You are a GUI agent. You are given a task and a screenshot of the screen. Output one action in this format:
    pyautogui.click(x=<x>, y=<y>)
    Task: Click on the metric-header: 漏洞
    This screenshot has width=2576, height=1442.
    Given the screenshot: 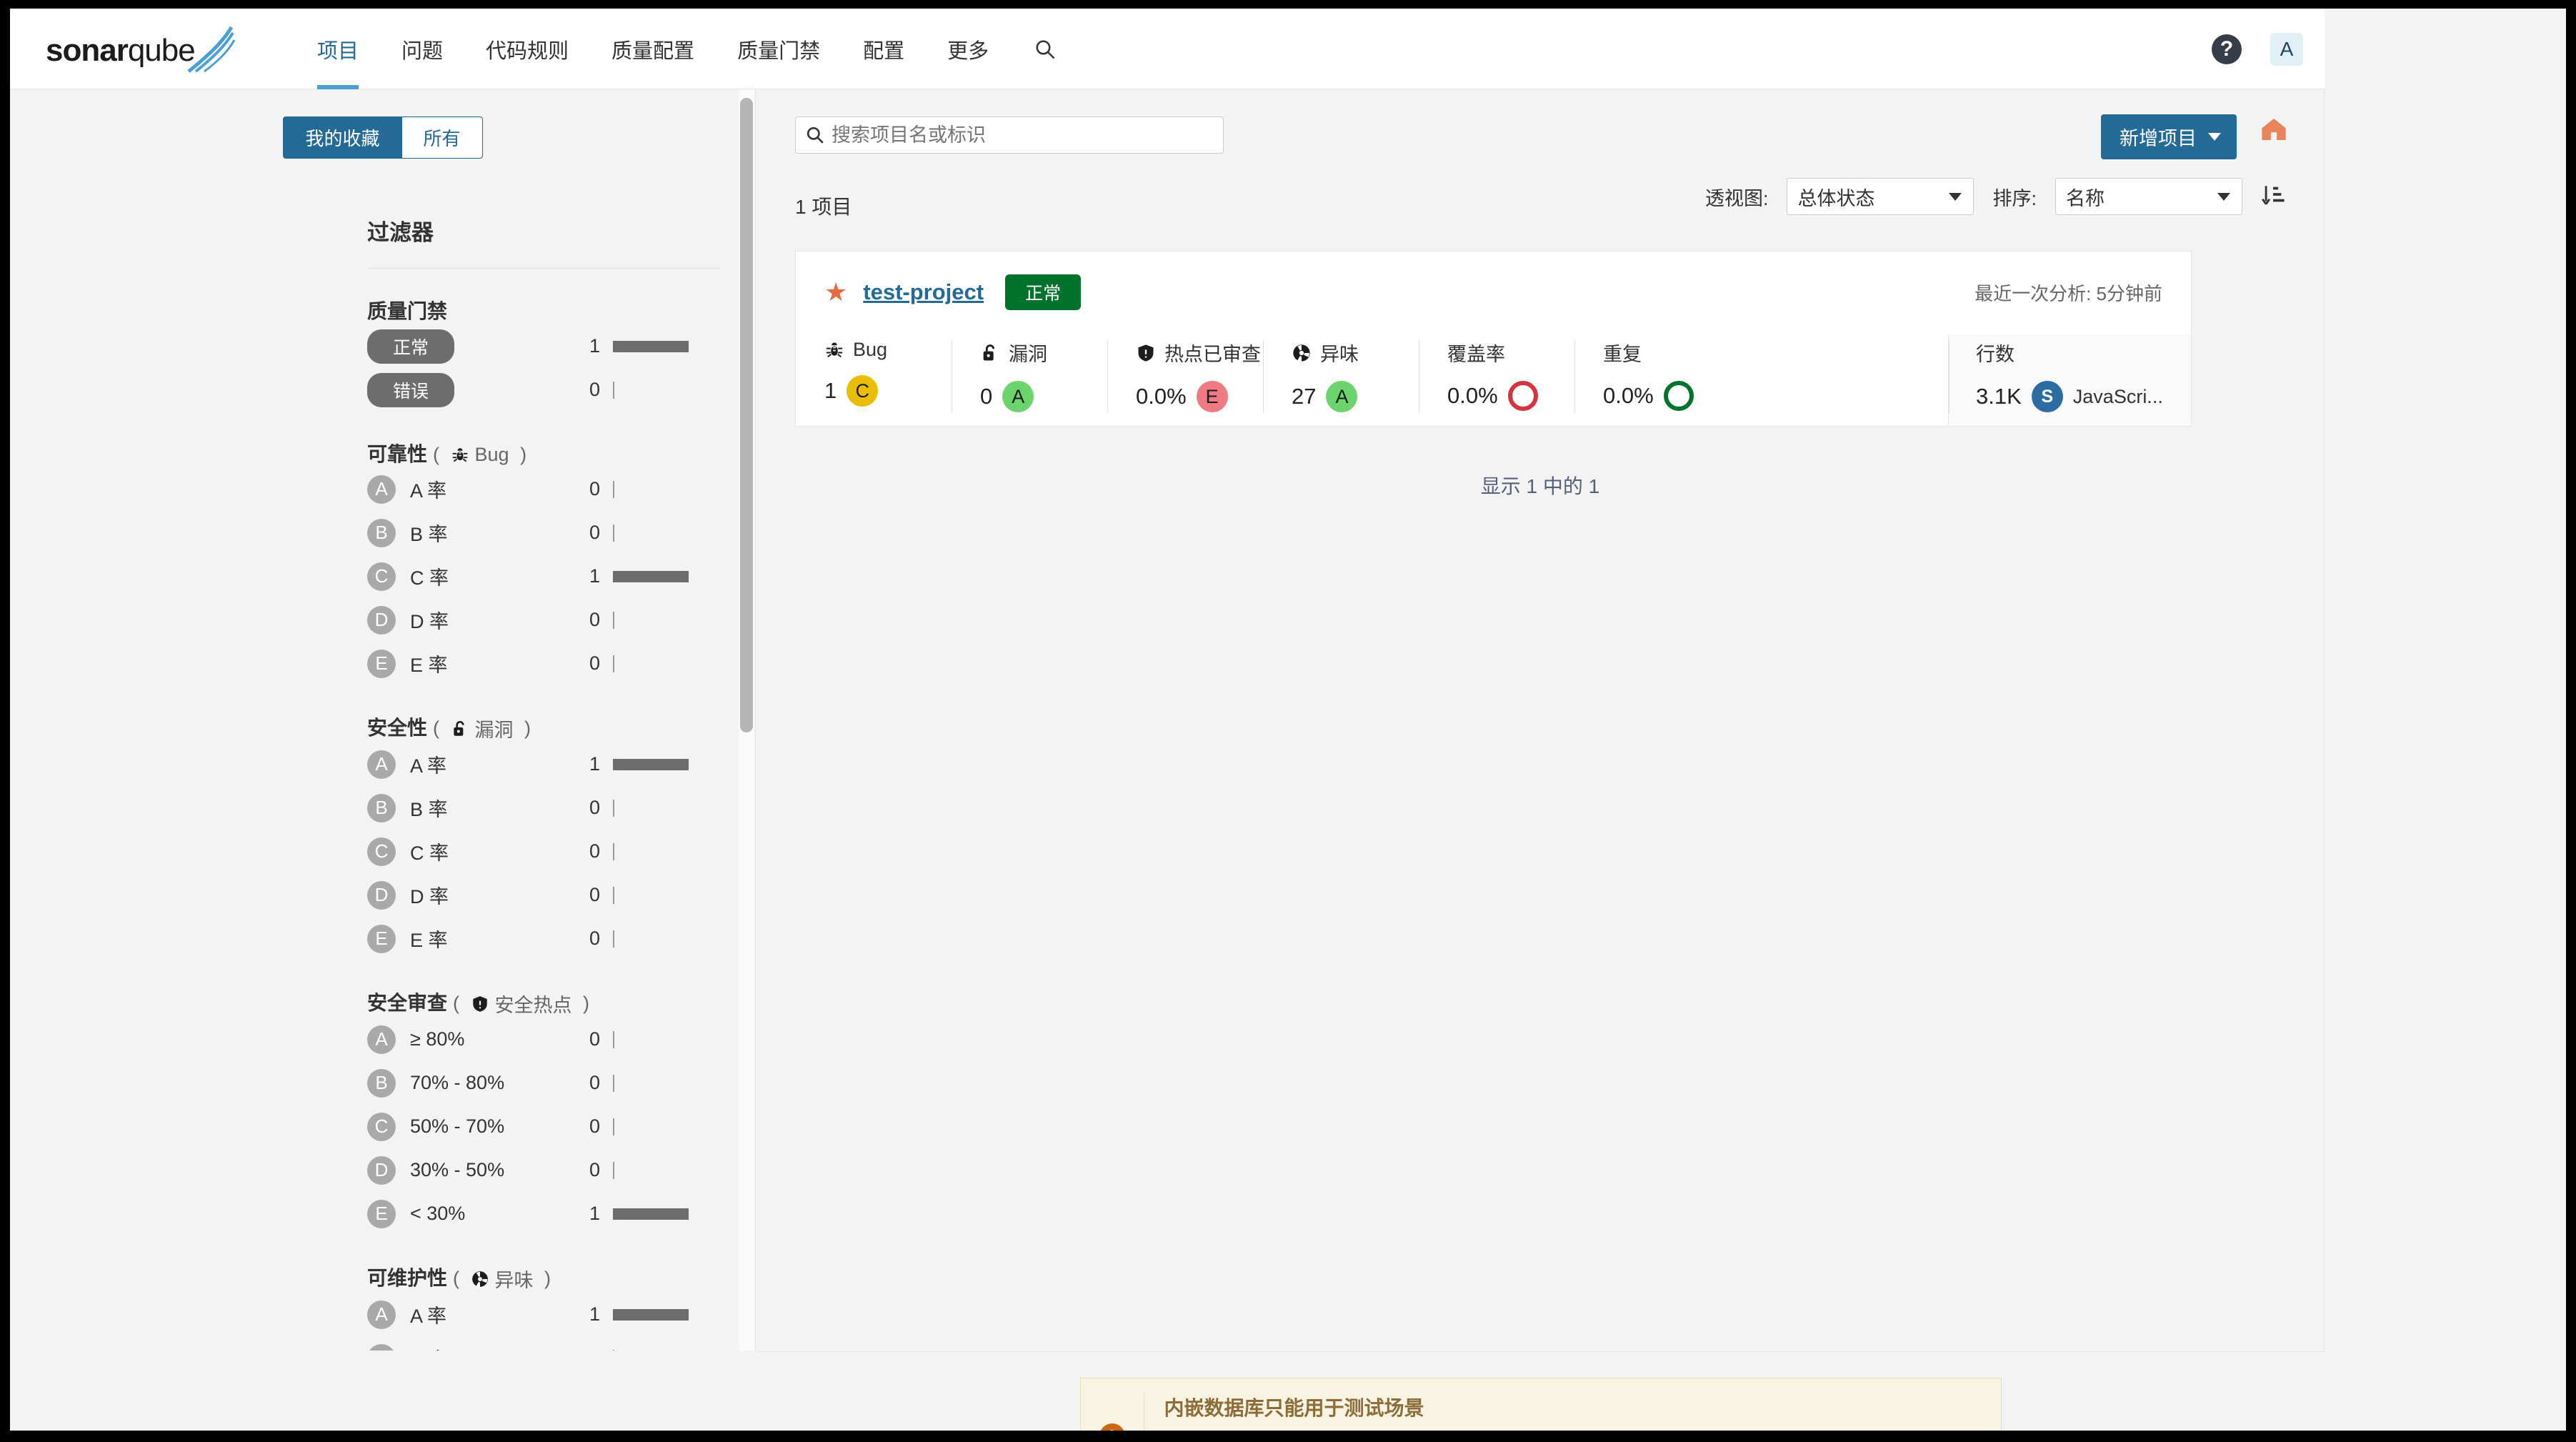 What is the action you would take?
    pyautogui.click(x=1043, y=353)
    